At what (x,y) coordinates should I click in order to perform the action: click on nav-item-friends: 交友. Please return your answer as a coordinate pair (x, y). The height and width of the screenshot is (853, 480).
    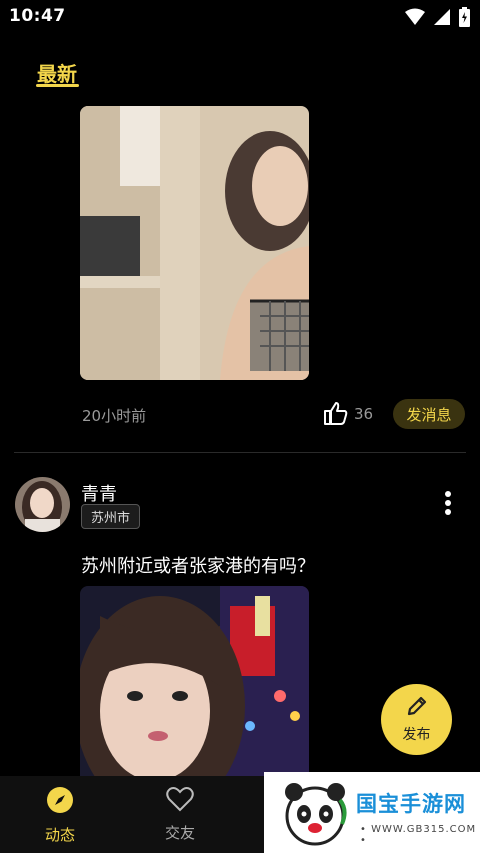
    Looking at the image, I should click on (180, 814).